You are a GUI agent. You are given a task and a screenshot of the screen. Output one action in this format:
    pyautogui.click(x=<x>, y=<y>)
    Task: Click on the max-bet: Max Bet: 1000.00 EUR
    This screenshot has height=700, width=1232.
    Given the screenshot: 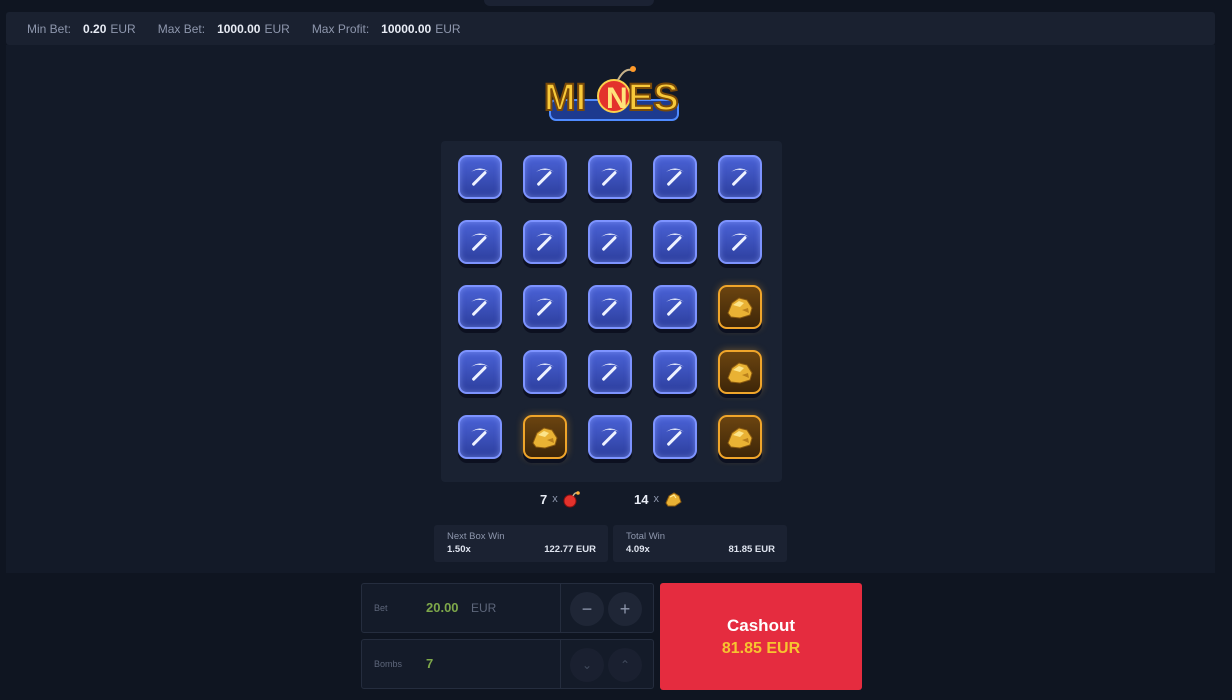 What is the action you would take?
    pyautogui.click(x=224, y=29)
    